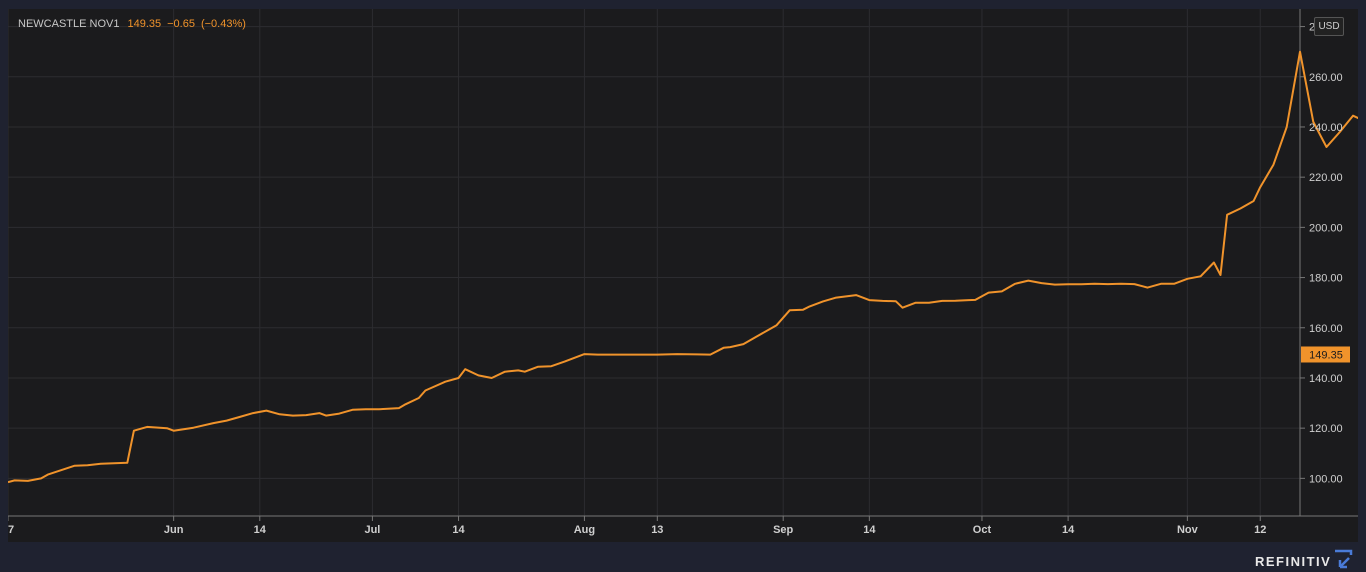 The width and height of the screenshot is (1366, 572). I want to click on y-tick-label: 140.00, so click(1326, 379).